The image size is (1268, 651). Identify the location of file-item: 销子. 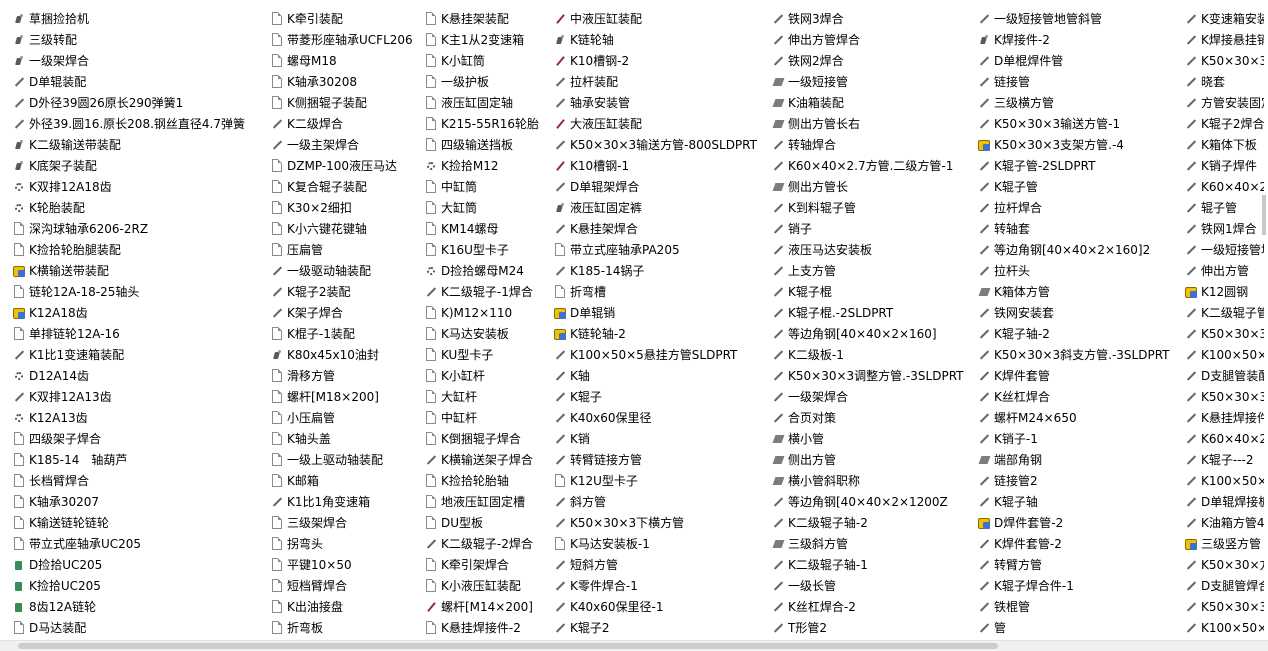
(846, 228).